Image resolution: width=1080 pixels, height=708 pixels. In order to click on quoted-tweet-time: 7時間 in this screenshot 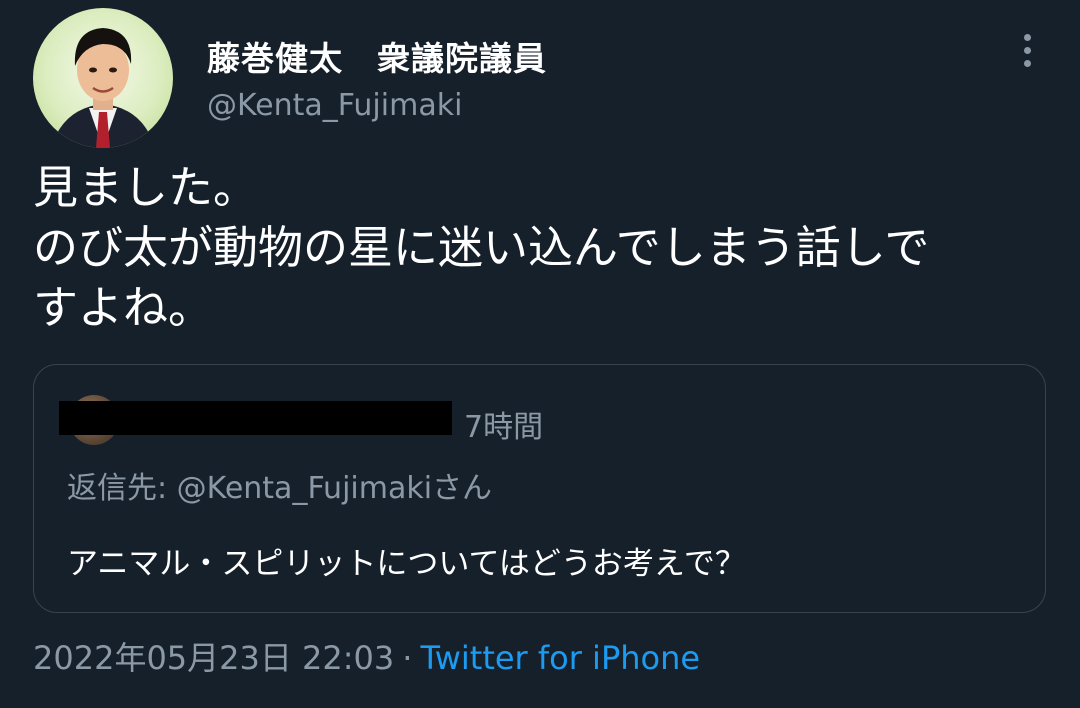, I will do `click(504, 427)`.